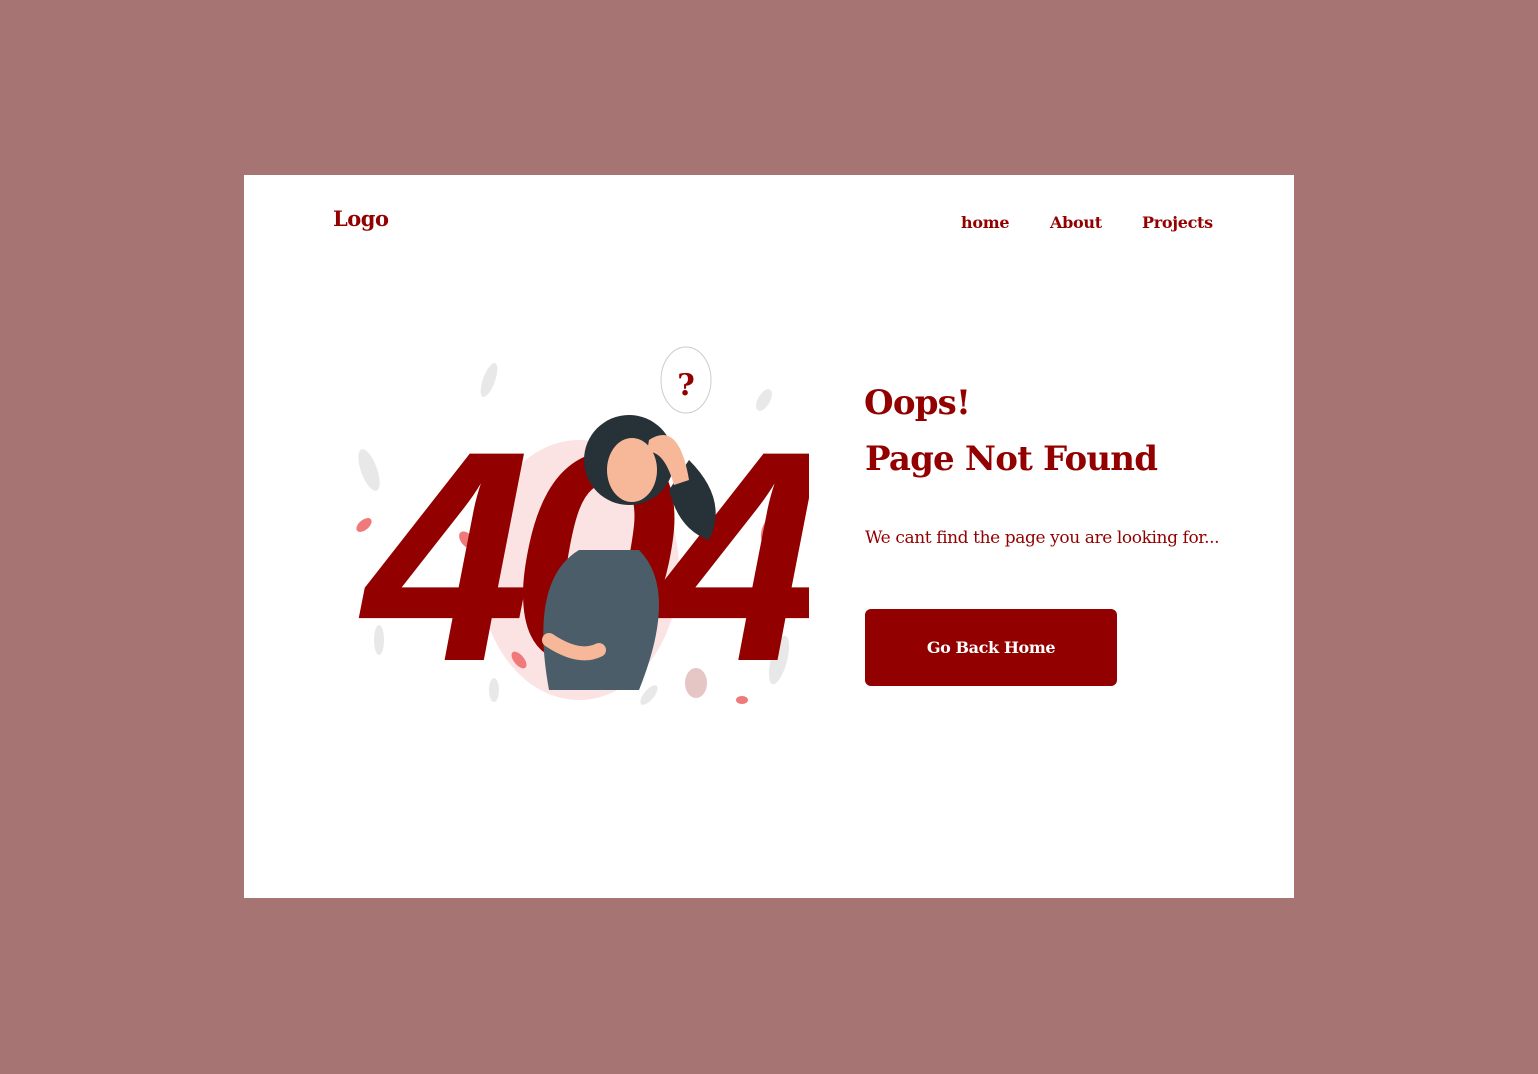  I want to click on nav-about: About, so click(1076, 222).